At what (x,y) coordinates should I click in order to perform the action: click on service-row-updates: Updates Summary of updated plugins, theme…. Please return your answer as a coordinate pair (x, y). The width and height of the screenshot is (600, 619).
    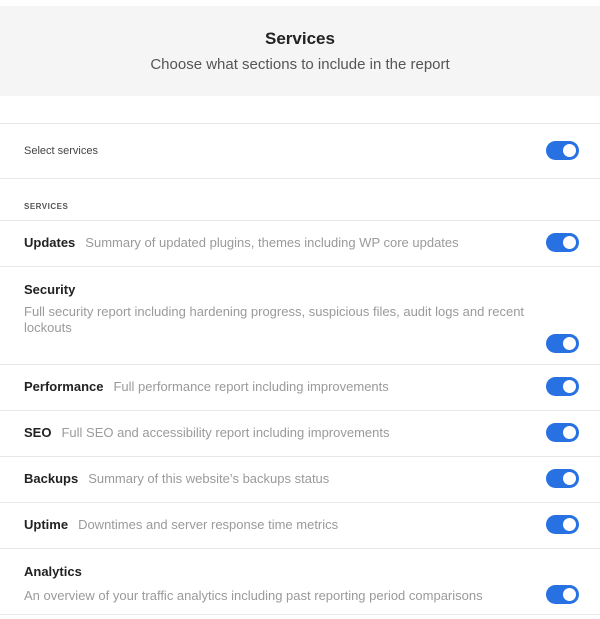
    Looking at the image, I should click on (241, 243).